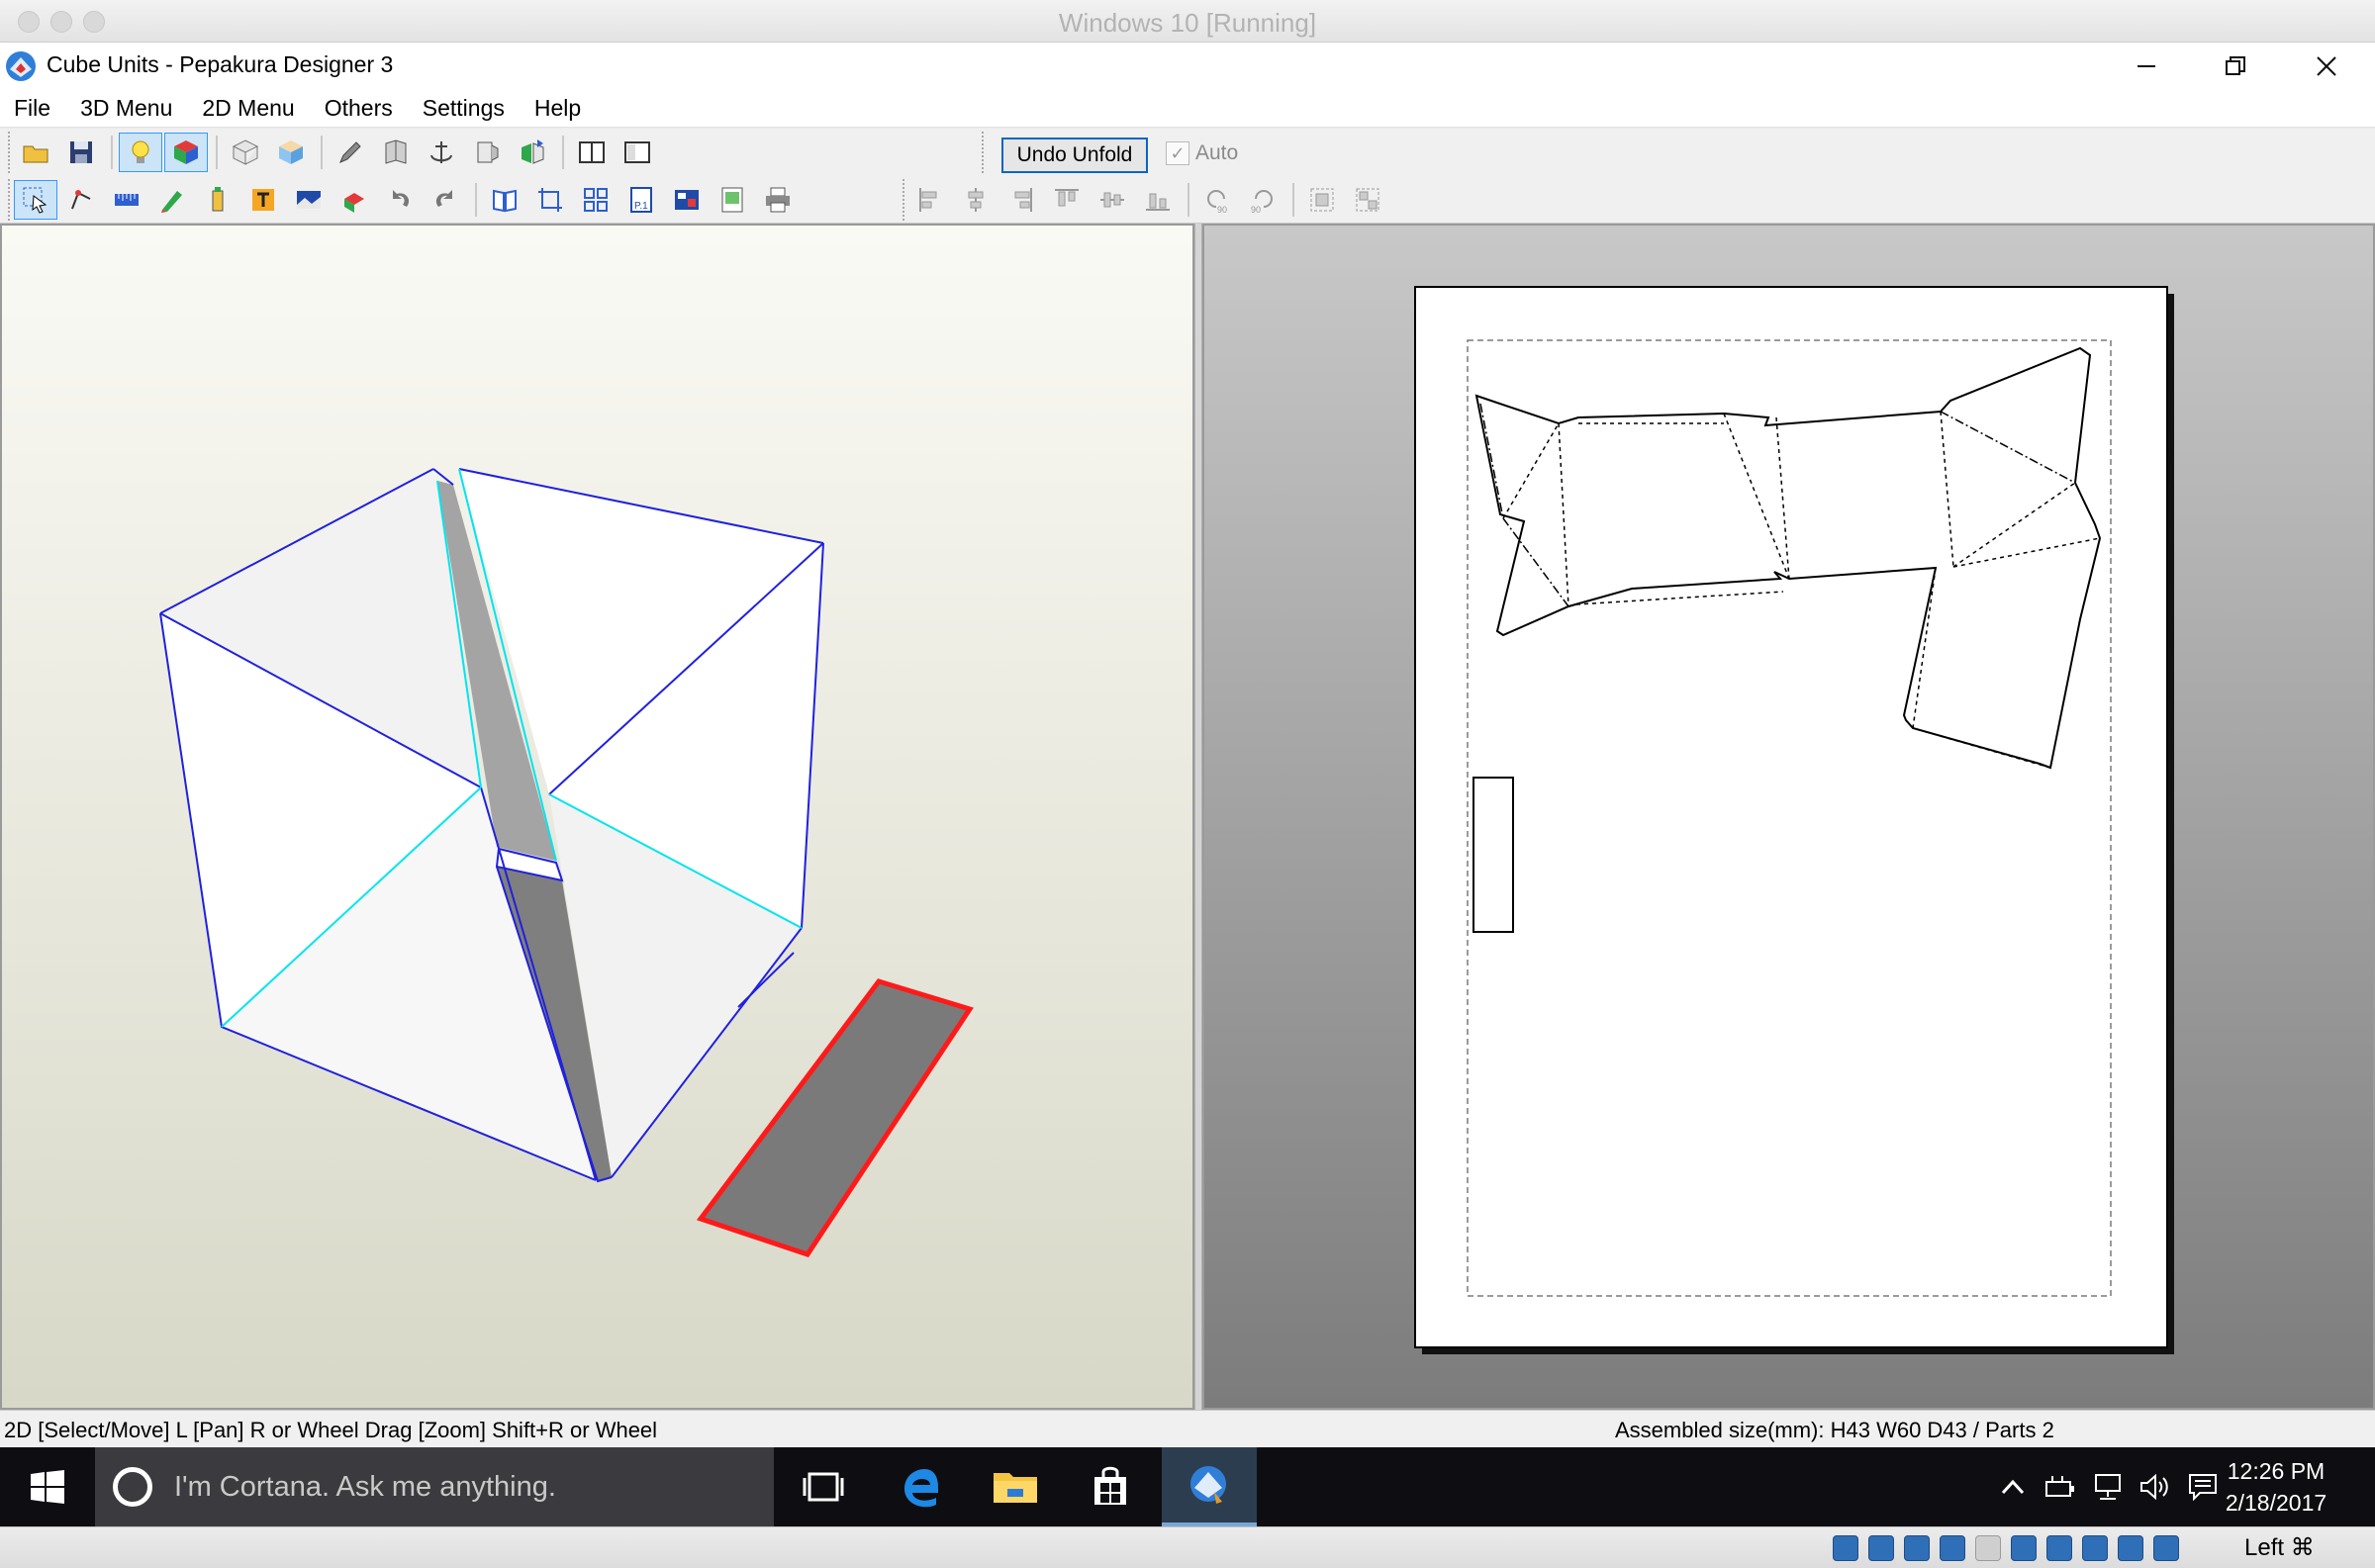 Image resolution: width=2375 pixels, height=1568 pixels. What do you see at coordinates (1263, 200) in the screenshot?
I see `rotate-90-cw-button: 90` at bounding box center [1263, 200].